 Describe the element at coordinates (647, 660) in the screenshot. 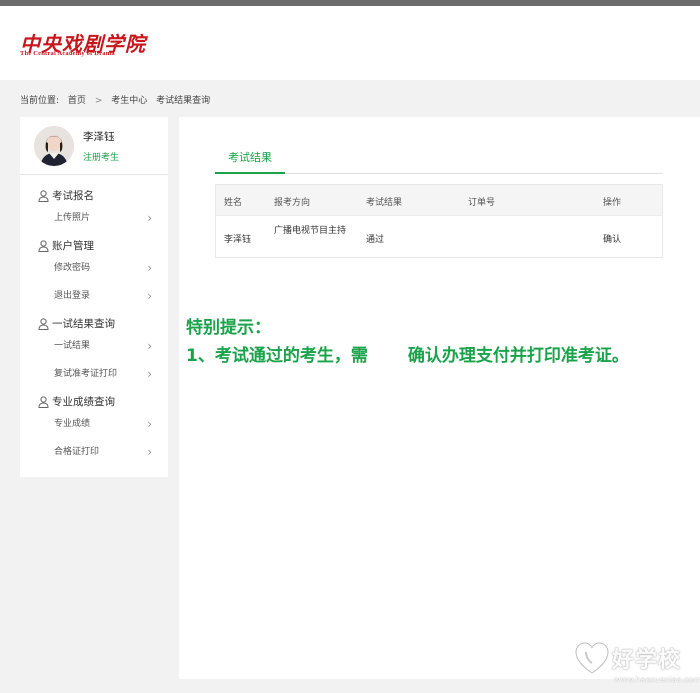

I see `watermark-text: 好学校` at that location.